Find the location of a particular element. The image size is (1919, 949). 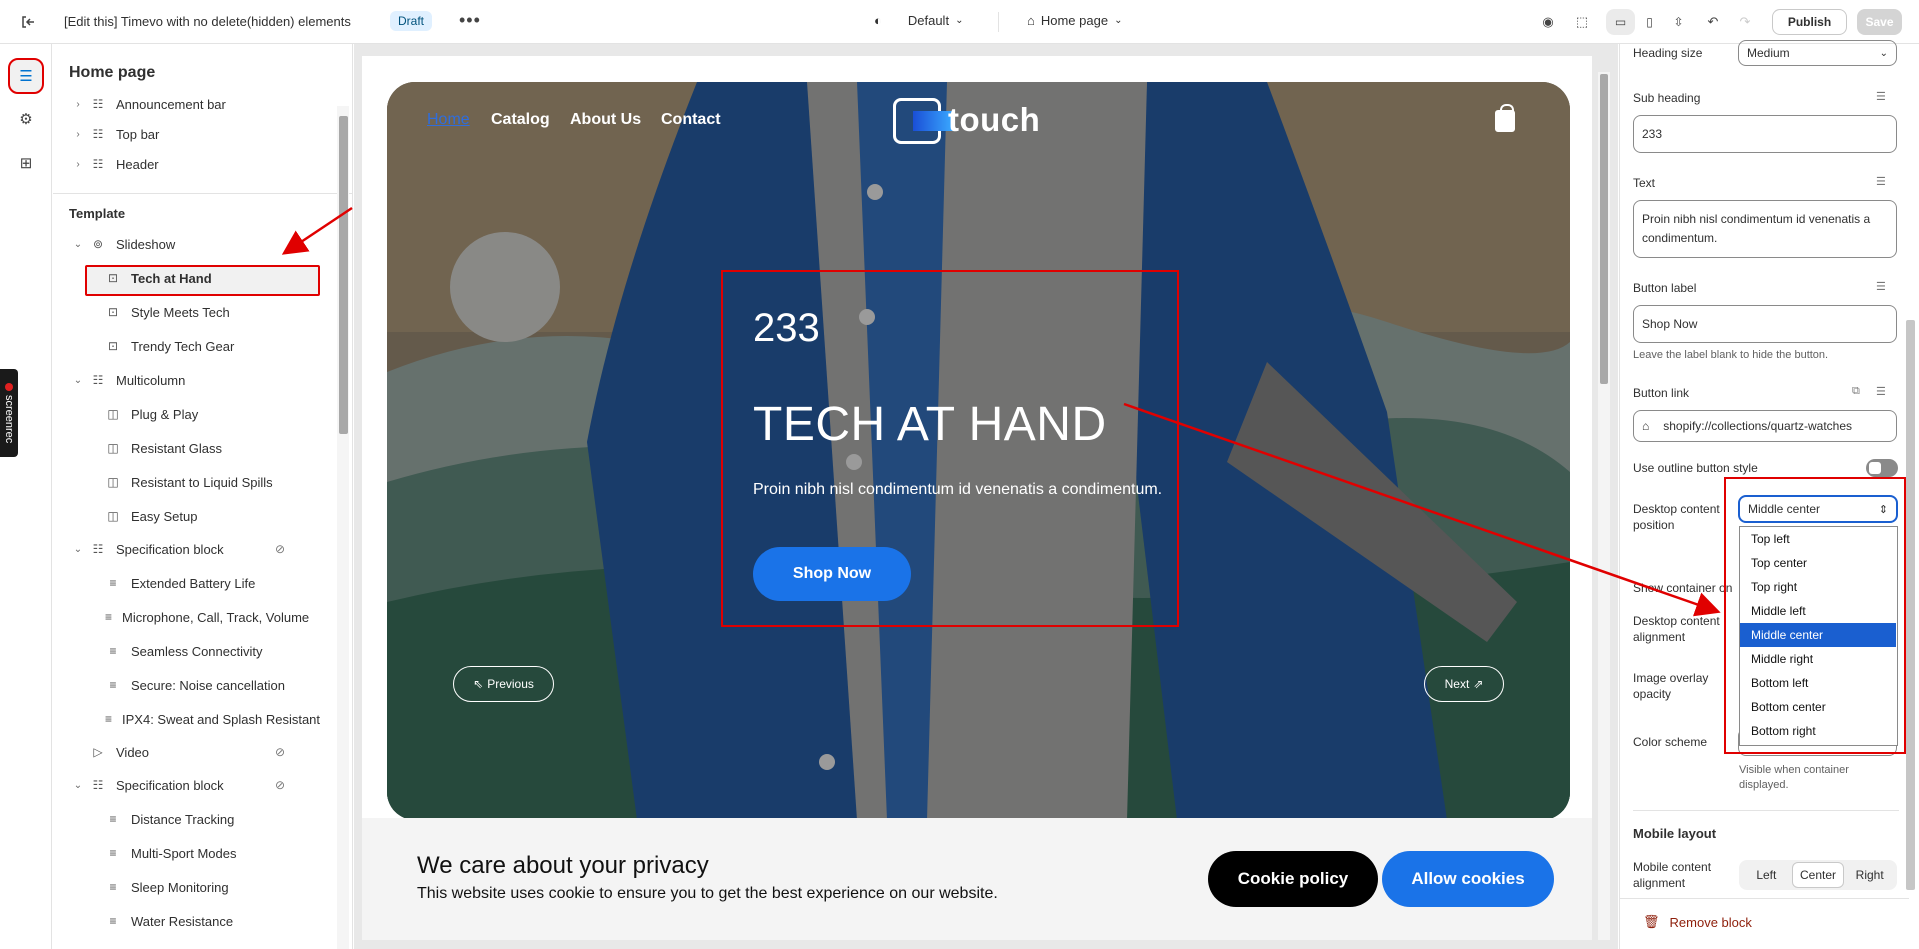

button-label-input: Shop Now is located at coordinates (1765, 324).